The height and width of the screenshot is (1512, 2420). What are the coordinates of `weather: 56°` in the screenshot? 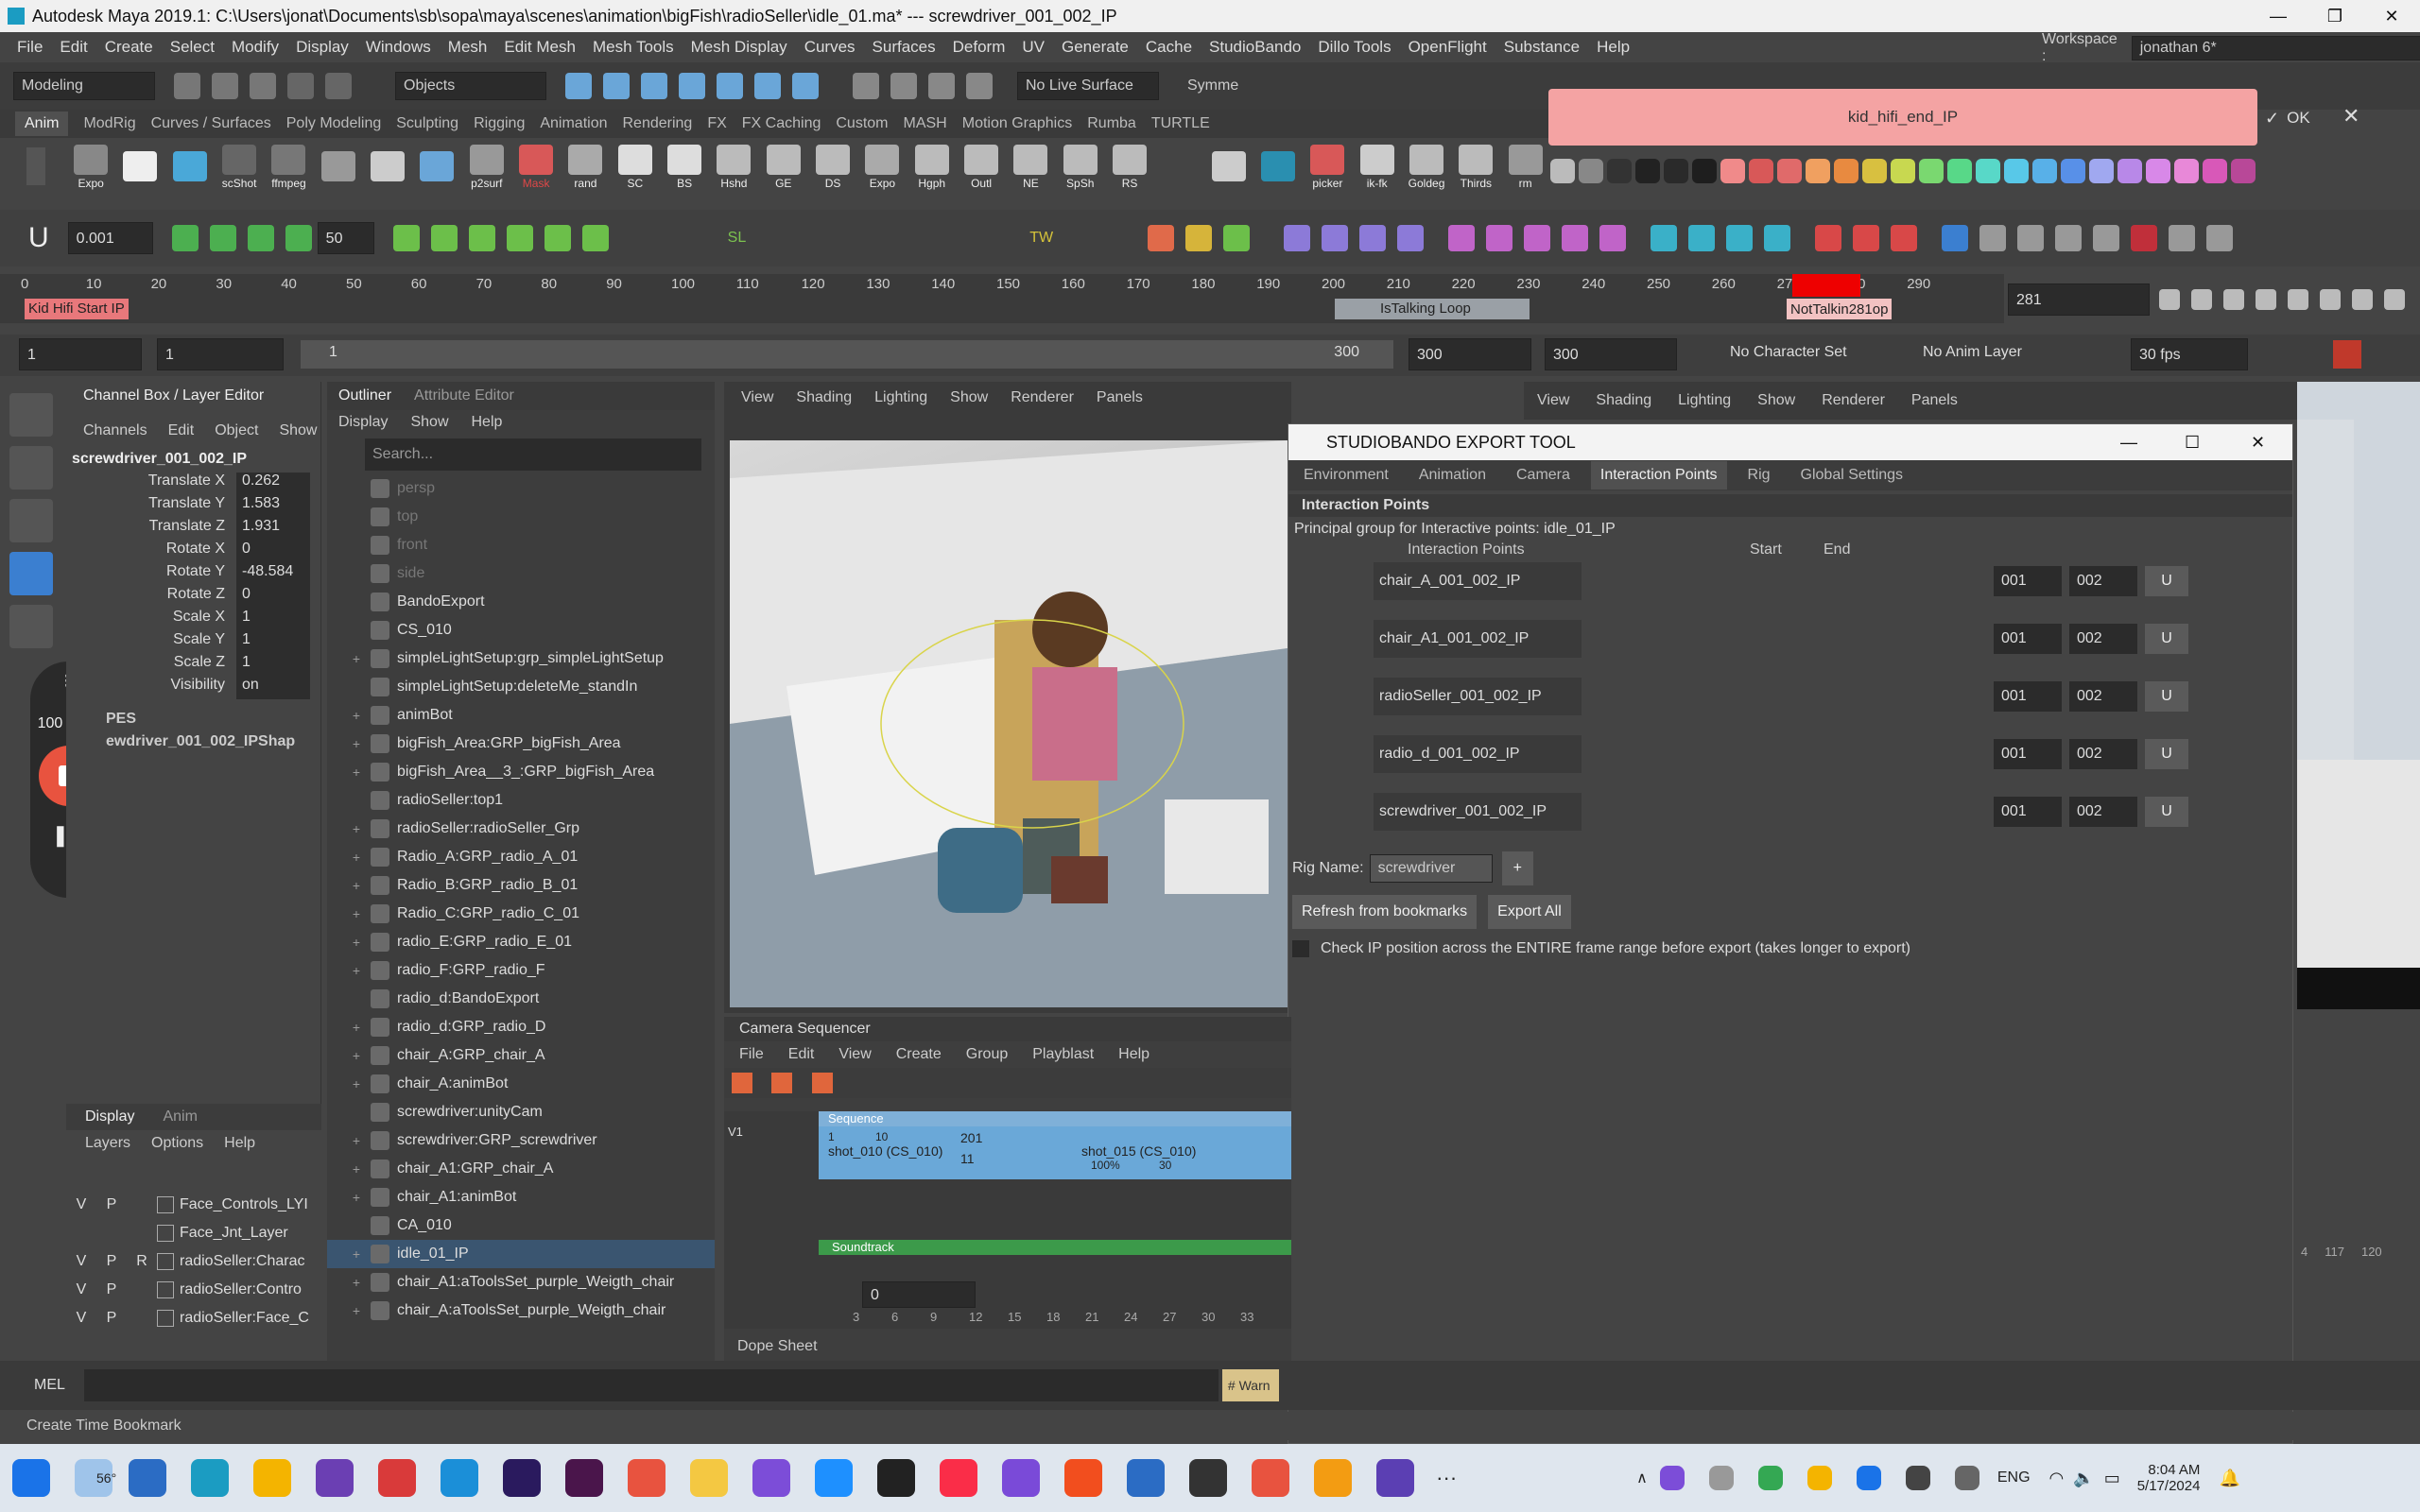 It's located at (89, 1478).